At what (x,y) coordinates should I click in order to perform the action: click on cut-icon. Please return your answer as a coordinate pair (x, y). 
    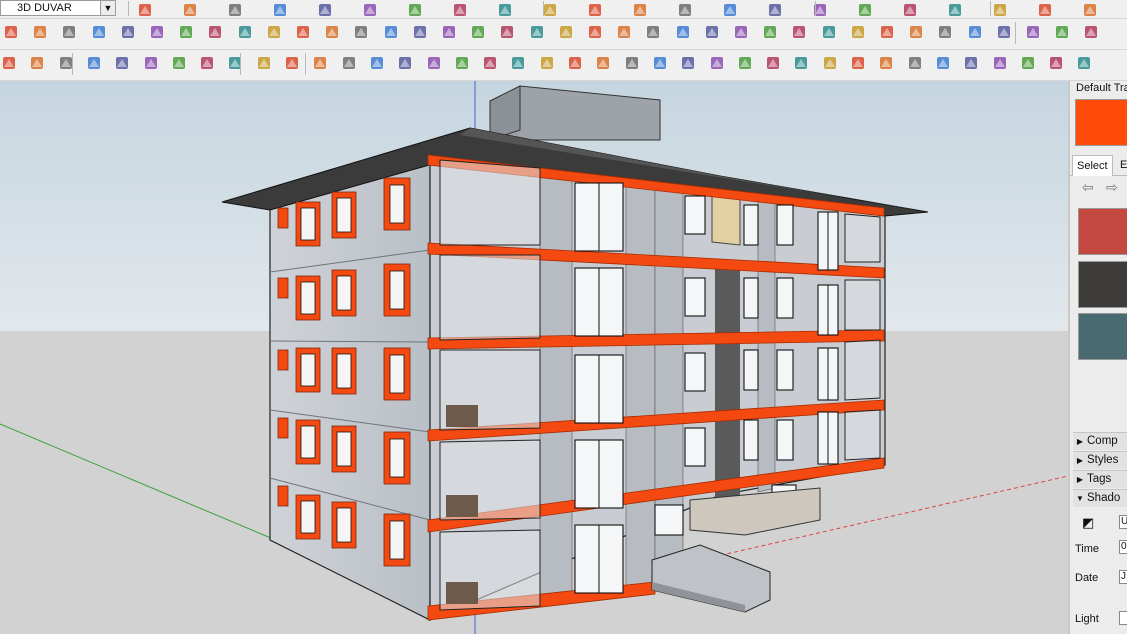
    Looking at the image, I should click on (405, 63).